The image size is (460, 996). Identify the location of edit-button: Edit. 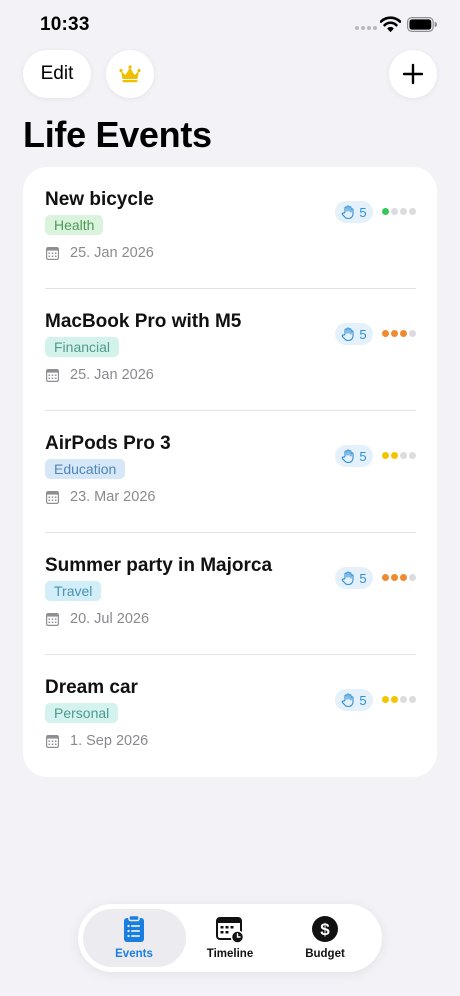
(57, 74).